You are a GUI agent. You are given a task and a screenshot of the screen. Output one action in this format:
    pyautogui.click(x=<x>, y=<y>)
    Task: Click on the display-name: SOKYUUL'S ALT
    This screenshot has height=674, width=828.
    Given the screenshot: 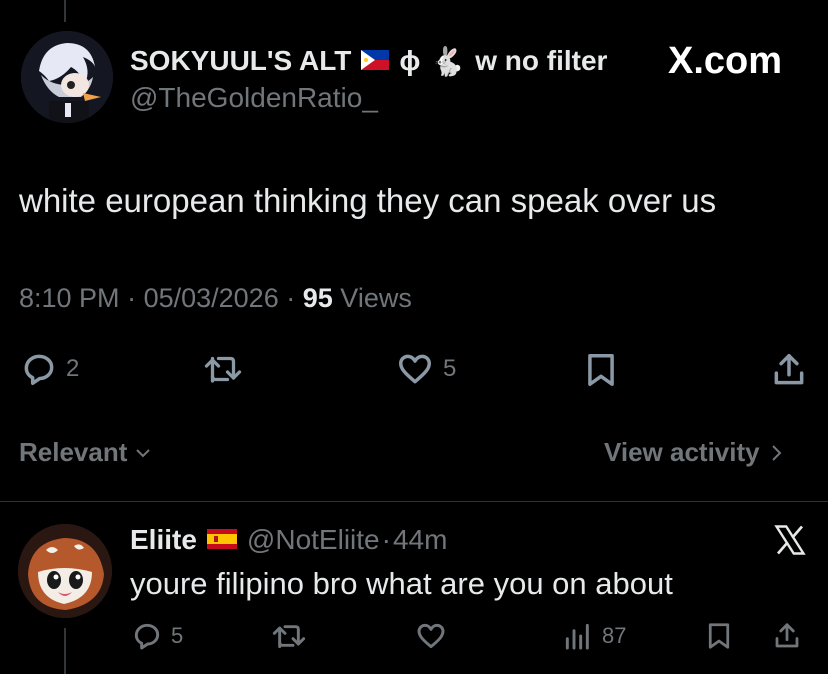 What is the action you would take?
    pyautogui.click(x=240, y=61)
    